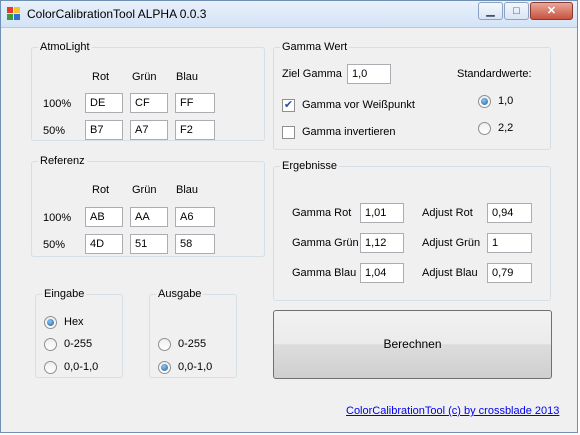 This screenshot has height=435, width=580. What do you see at coordinates (509, 213) in the screenshot?
I see `adjust-rot-output: 0,94` at bounding box center [509, 213].